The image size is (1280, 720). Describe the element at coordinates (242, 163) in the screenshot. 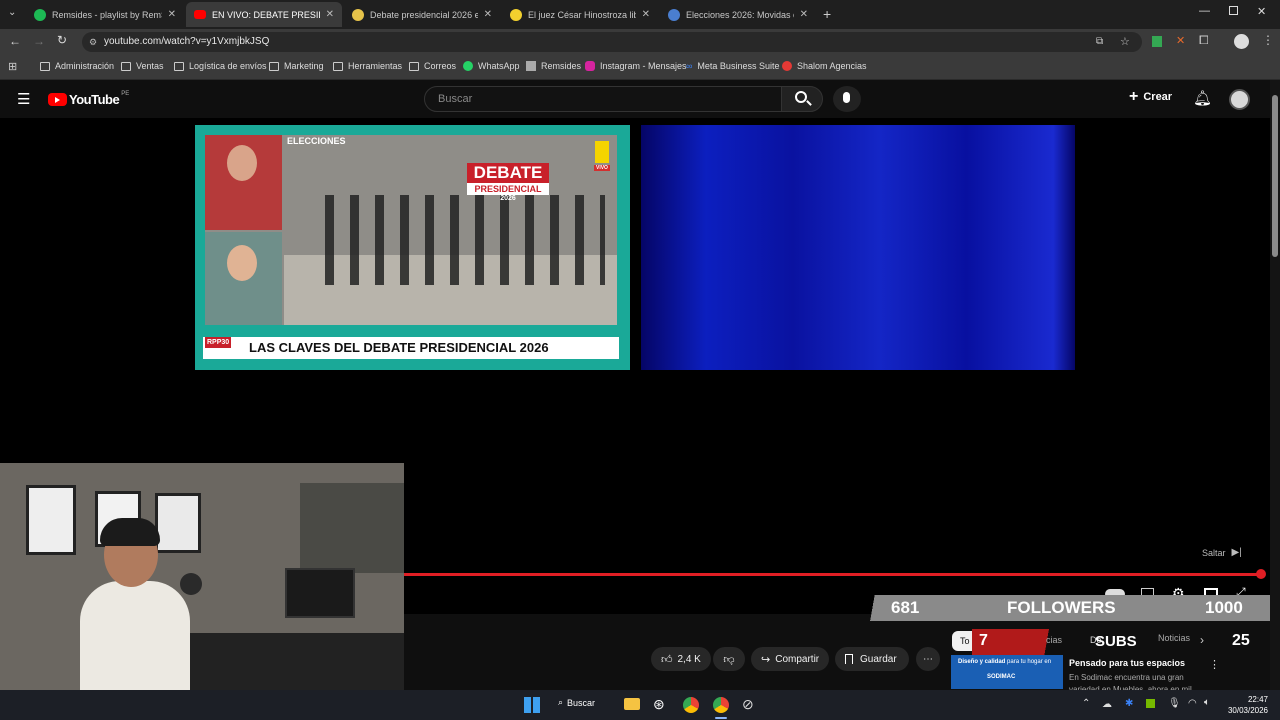

I see `presenter-face` at that location.